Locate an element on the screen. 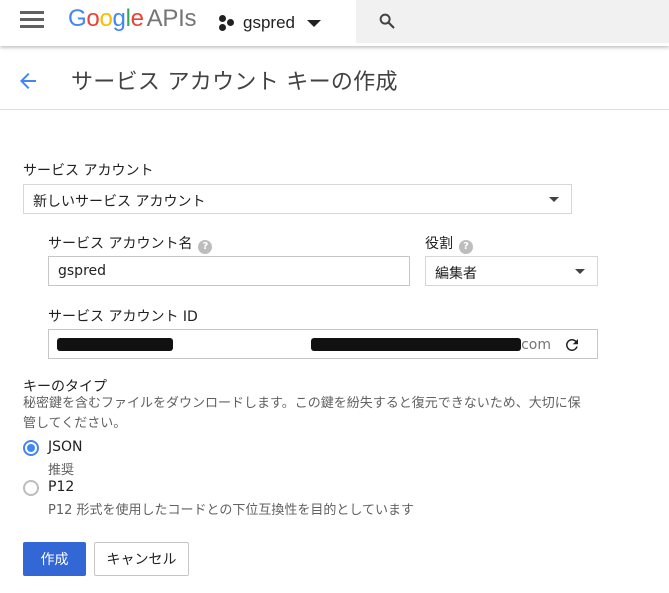 The image size is (669, 593). account-id-label: サービス アカウント ID is located at coordinates (123, 317).